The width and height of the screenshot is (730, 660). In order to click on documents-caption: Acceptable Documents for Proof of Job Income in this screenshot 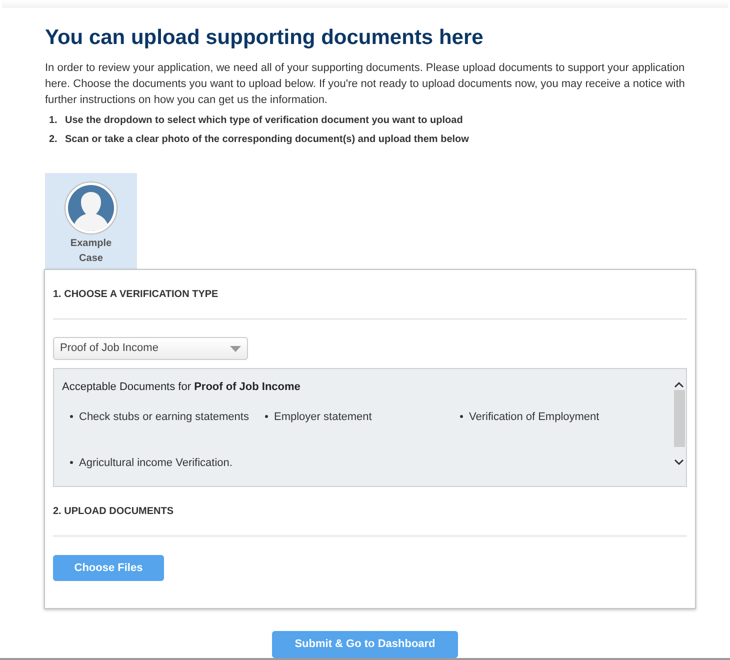, I will do `click(182, 387)`.